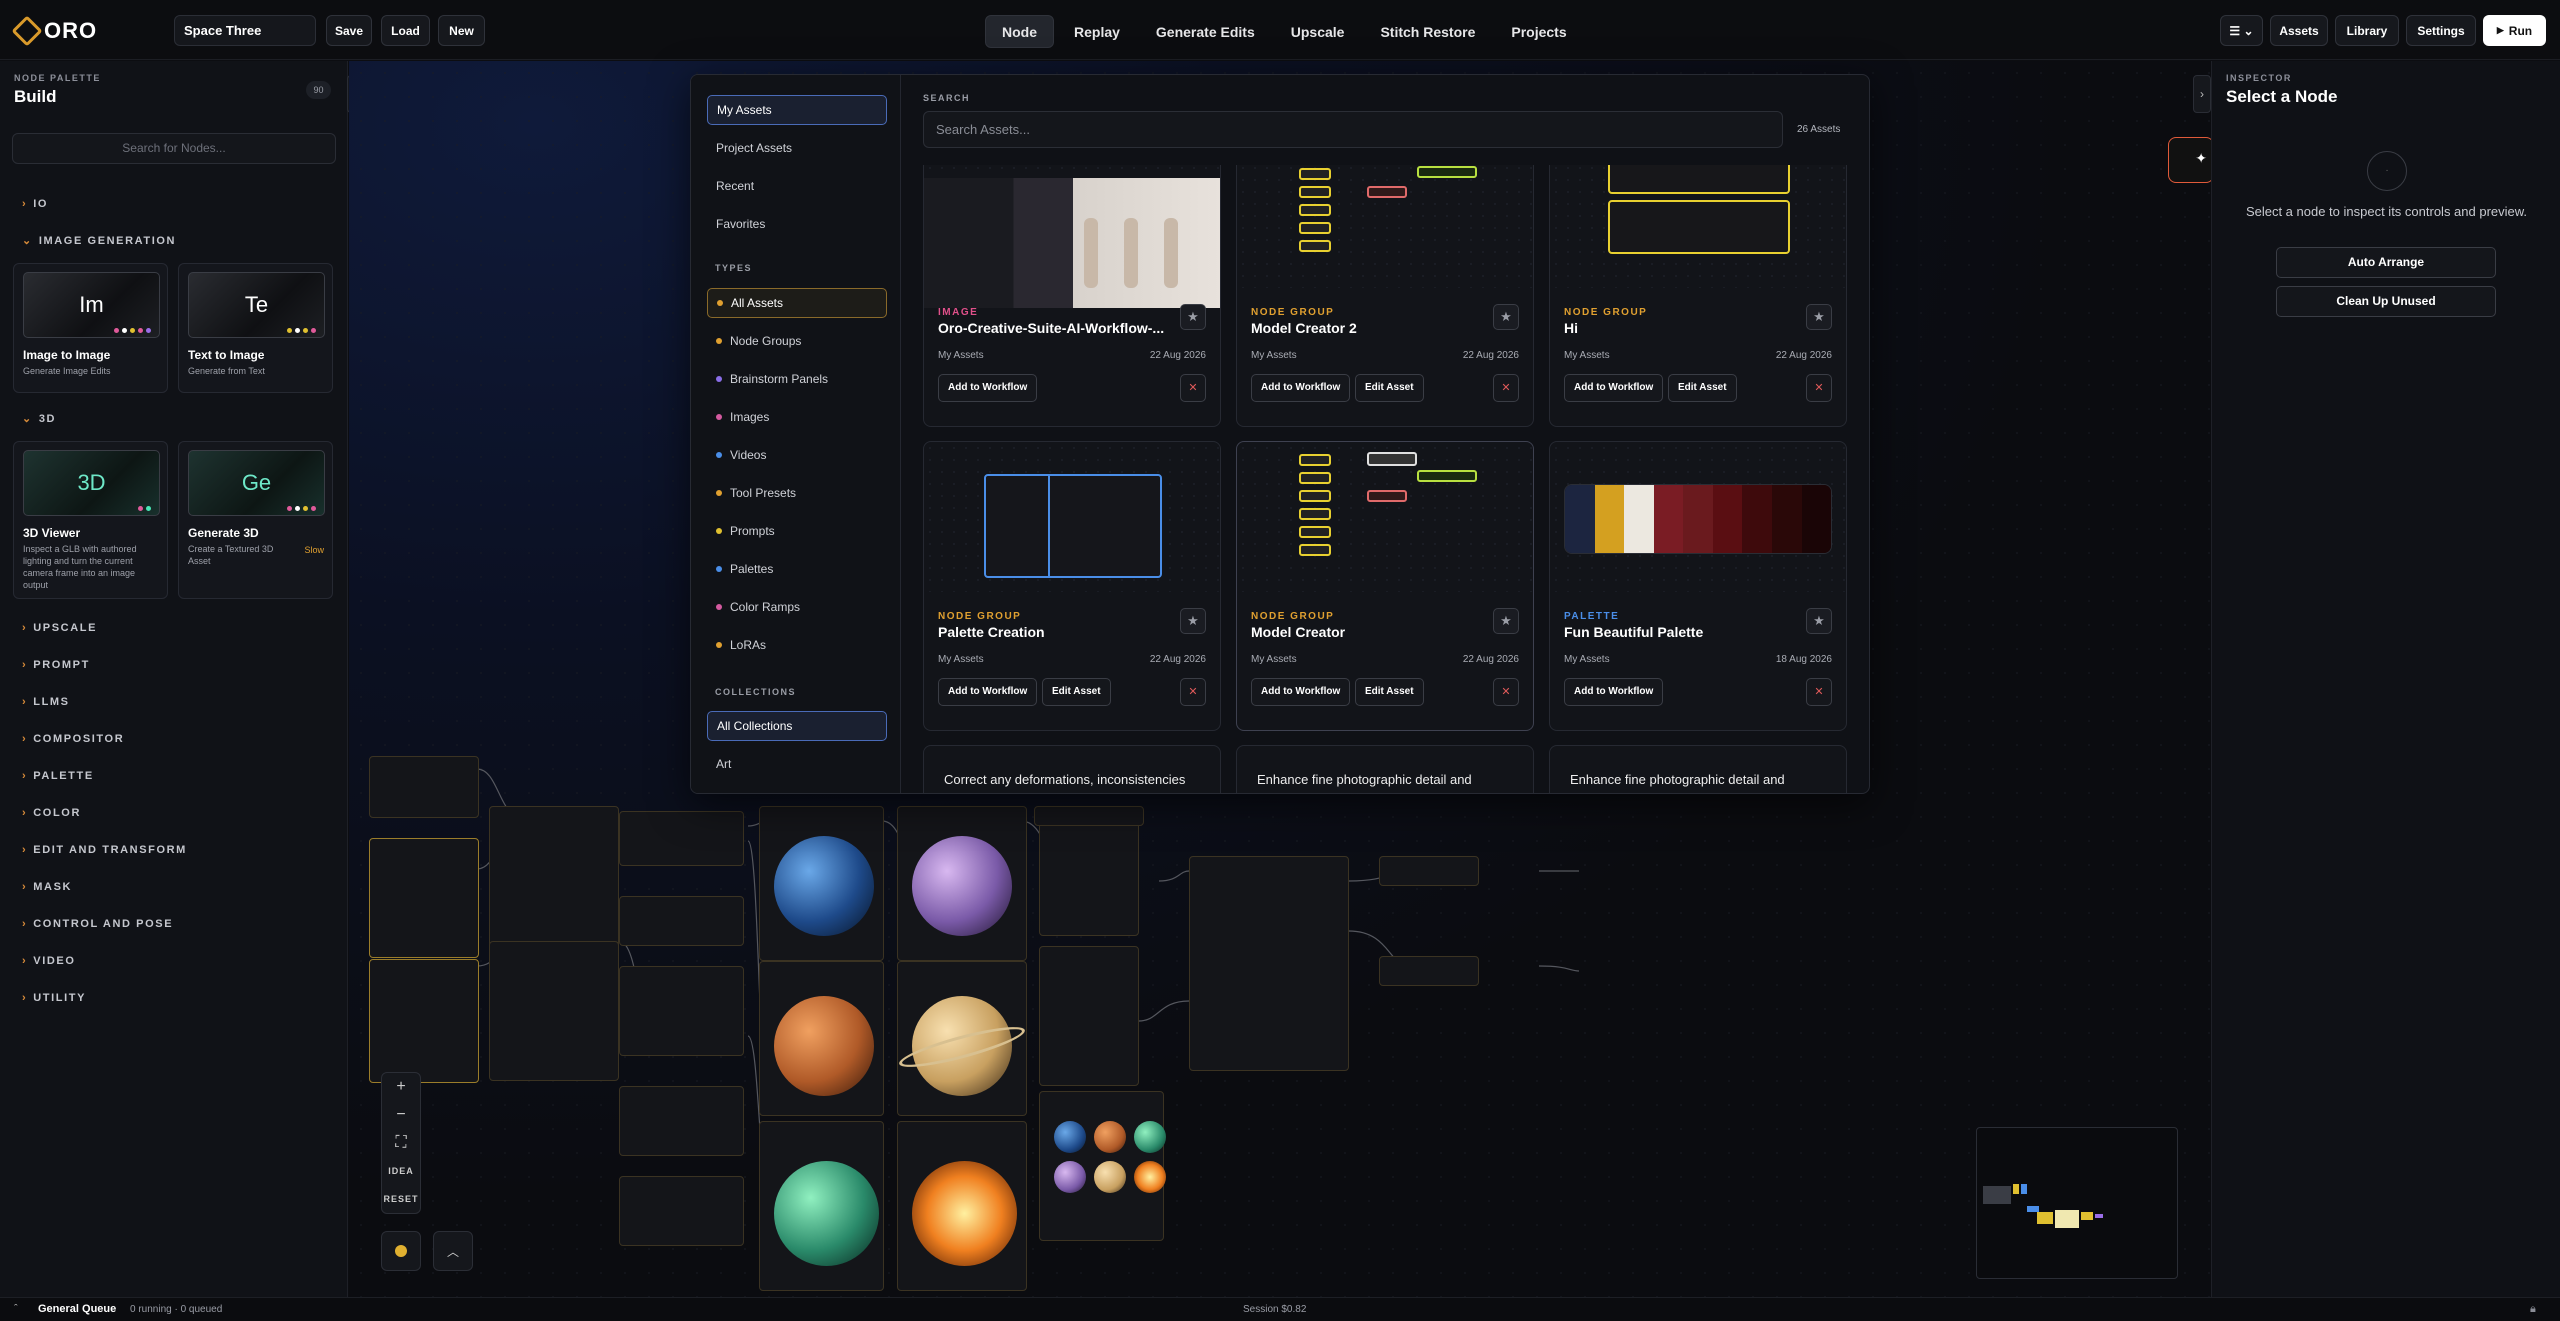 Image resolution: width=2560 pixels, height=1321 pixels. Describe the element at coordinates (797, 531) in the screenshot. I see `type-prompts: Prompts` at that location.